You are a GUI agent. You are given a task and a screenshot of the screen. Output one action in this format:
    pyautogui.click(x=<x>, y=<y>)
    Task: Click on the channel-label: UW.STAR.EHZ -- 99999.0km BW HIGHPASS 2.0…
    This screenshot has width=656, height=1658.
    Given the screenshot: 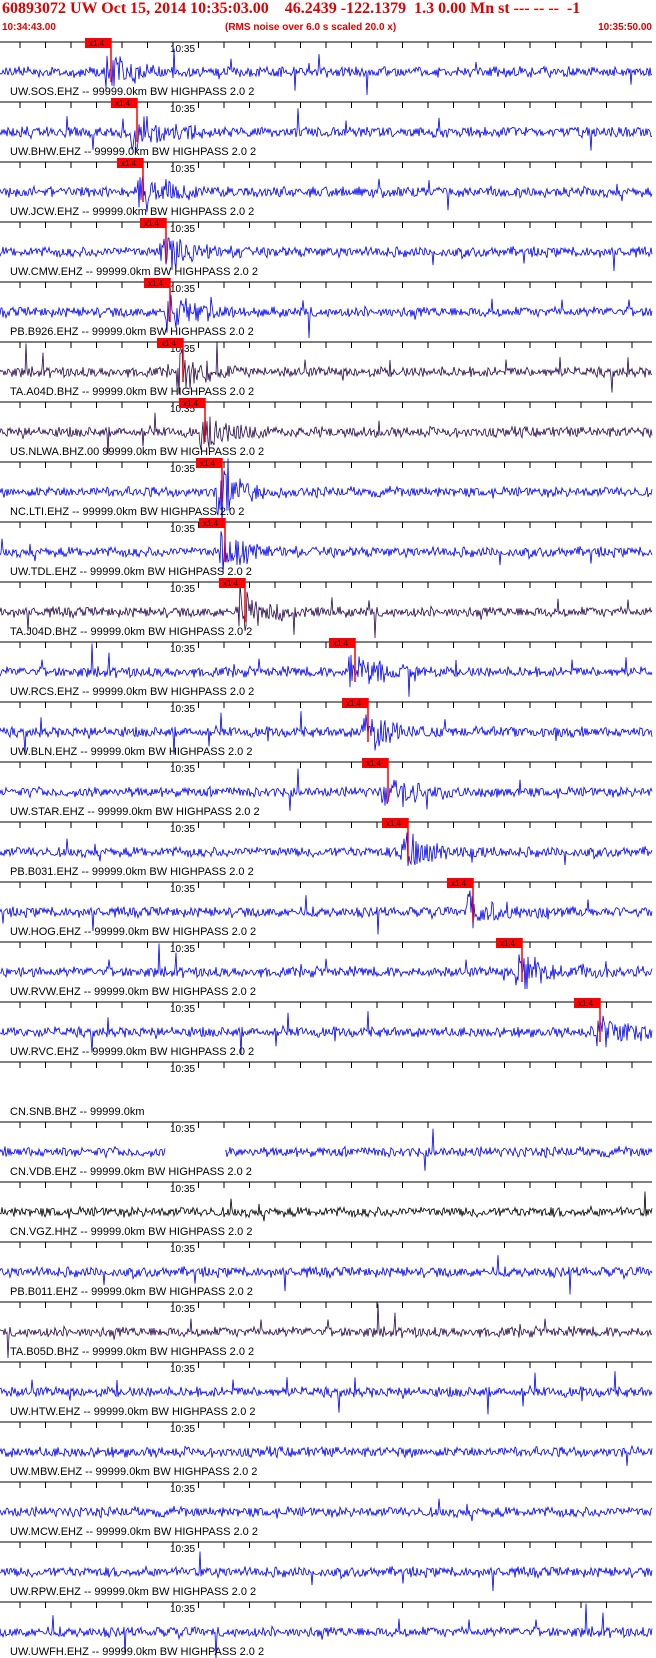 What is the action you would take?
    pyautogui.click(x=135, y=812)
    